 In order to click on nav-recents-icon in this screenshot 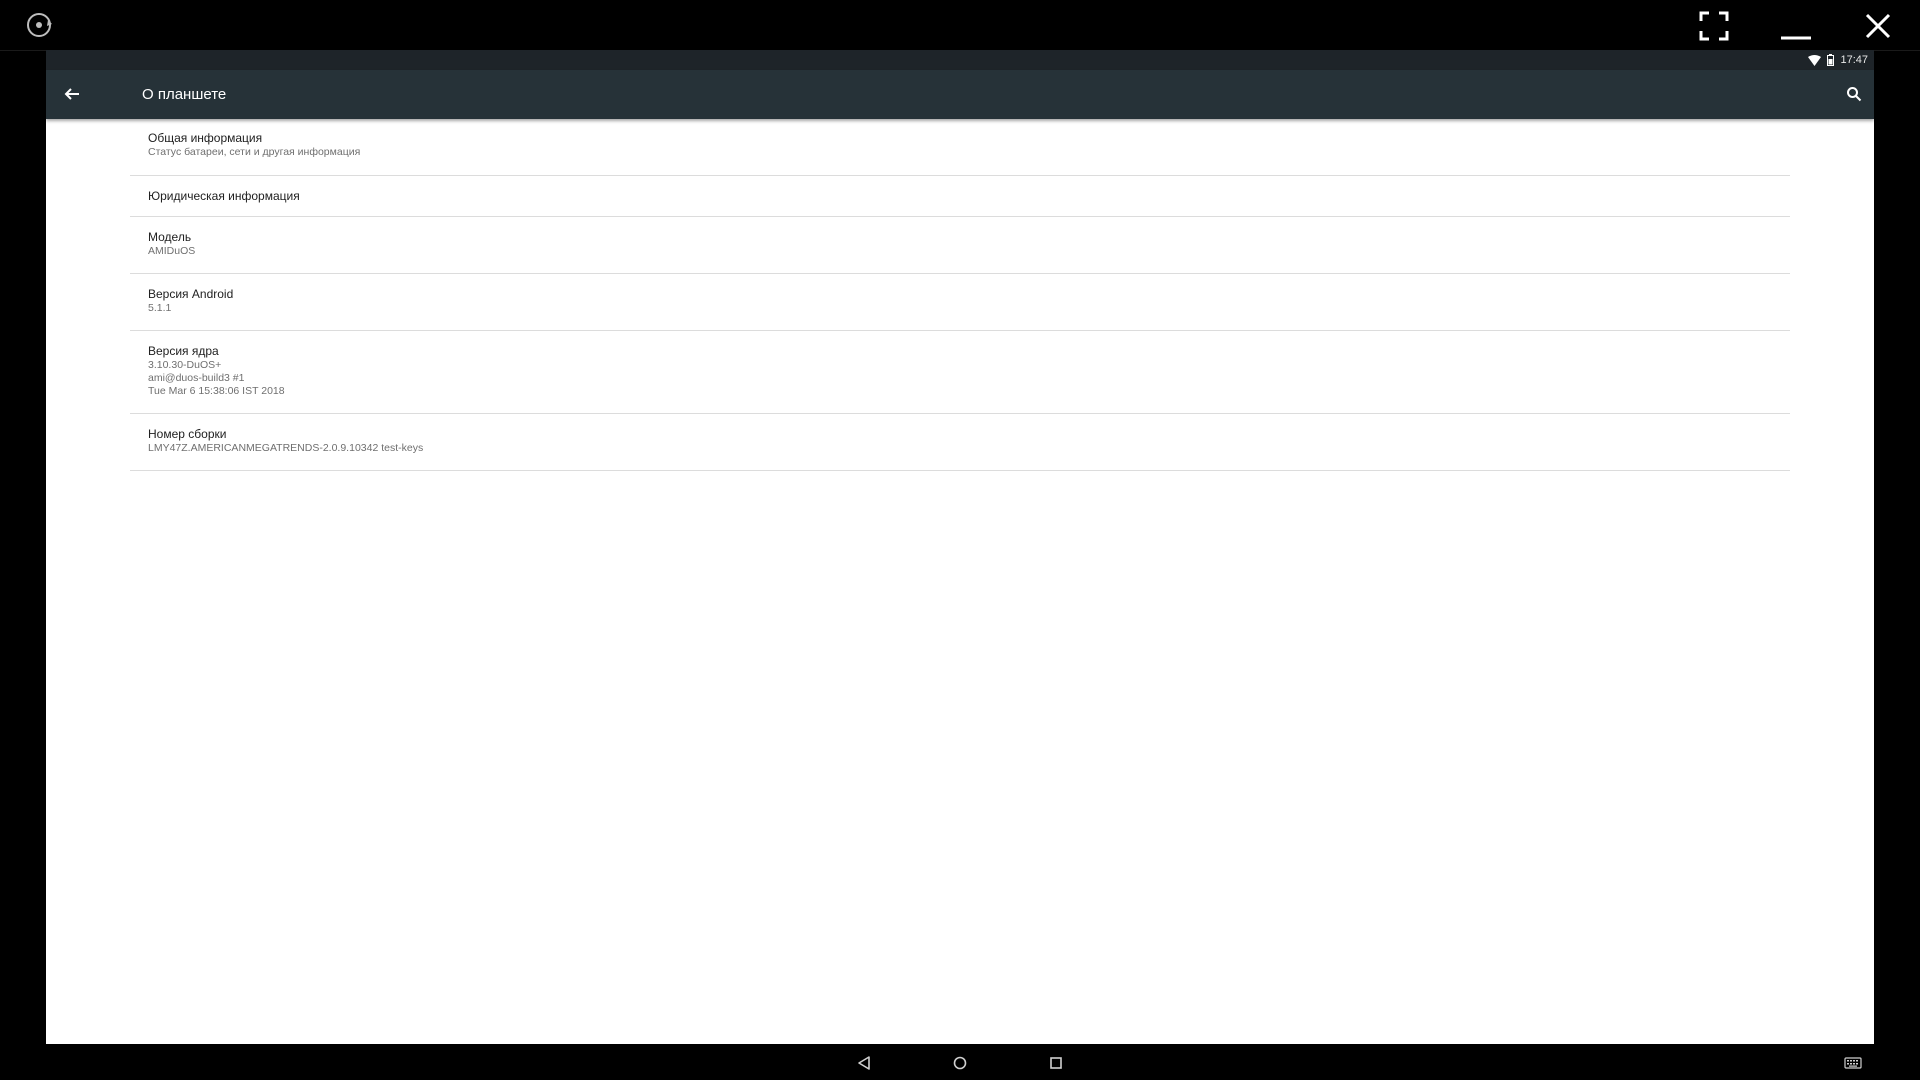, I will do `click(1056, 1063)`.